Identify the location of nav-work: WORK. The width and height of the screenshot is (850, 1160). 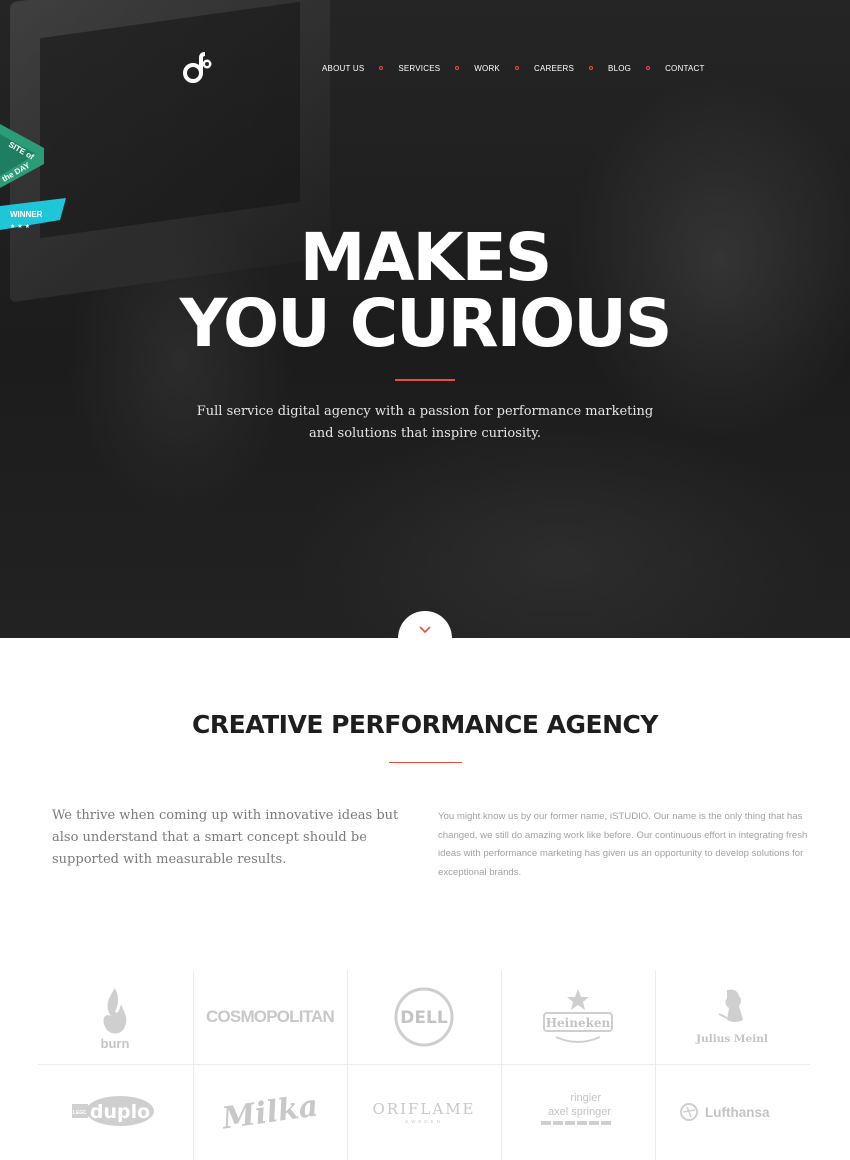
(487, 68).